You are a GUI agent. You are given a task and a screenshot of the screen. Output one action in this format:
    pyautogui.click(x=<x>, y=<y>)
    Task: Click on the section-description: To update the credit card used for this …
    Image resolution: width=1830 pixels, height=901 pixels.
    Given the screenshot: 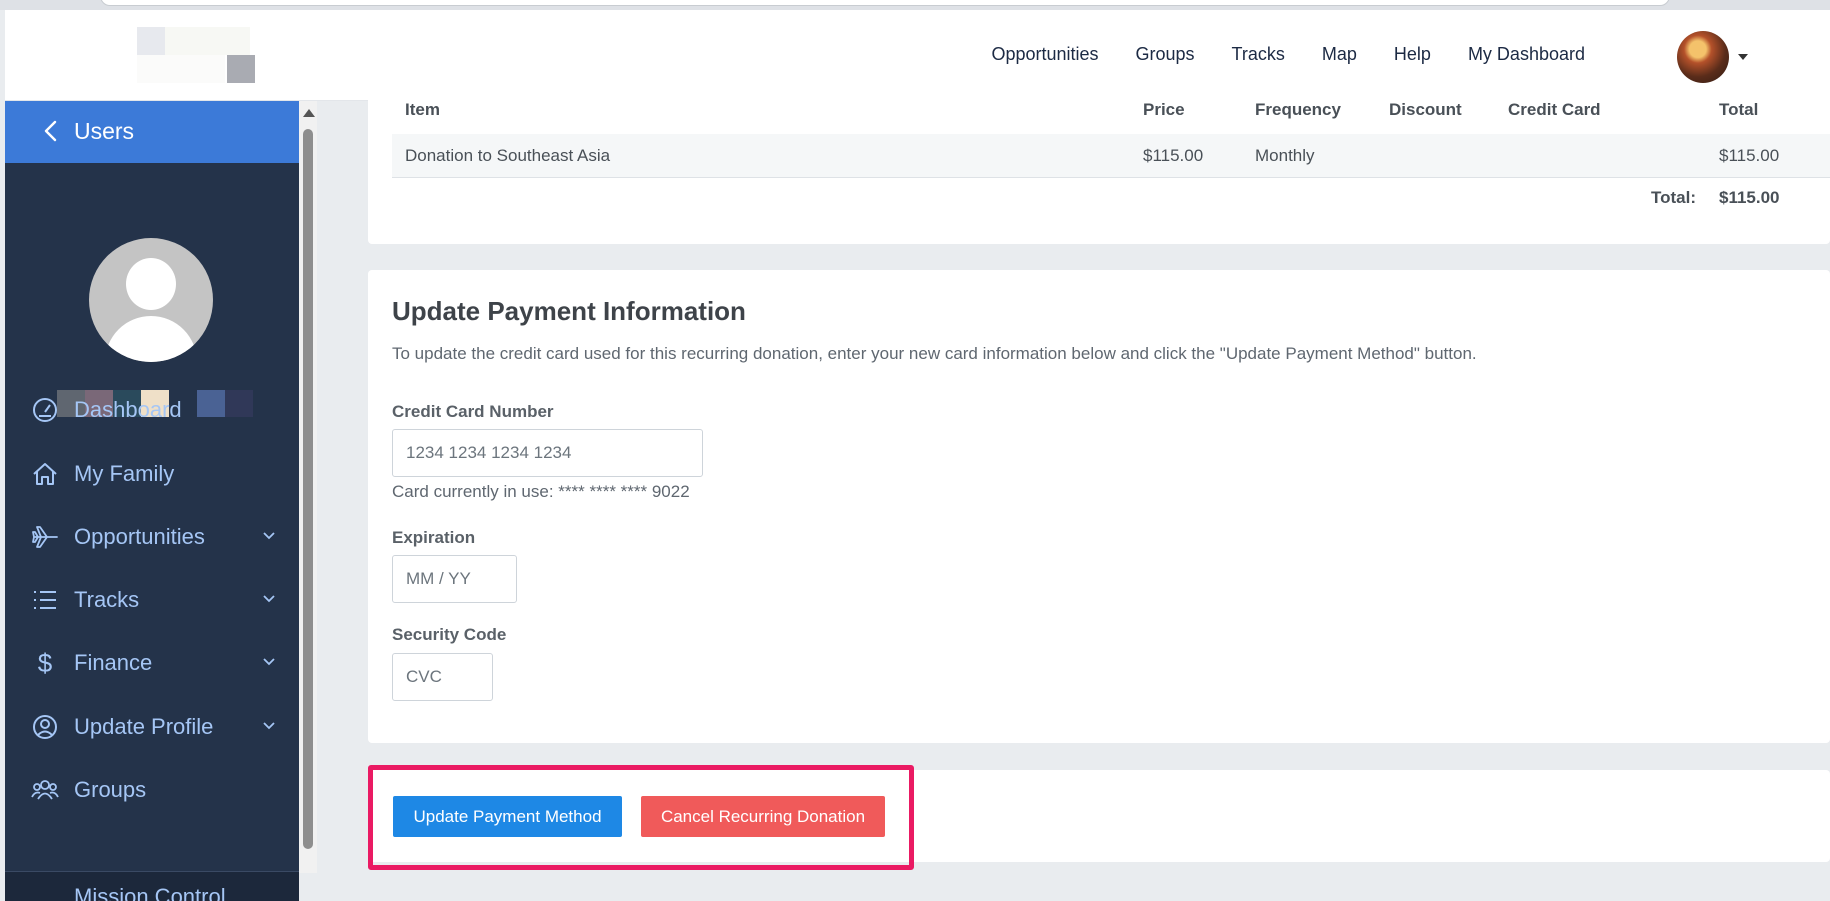 What is the action you would take?
    pyautogui.click(x=934, y=353)
    